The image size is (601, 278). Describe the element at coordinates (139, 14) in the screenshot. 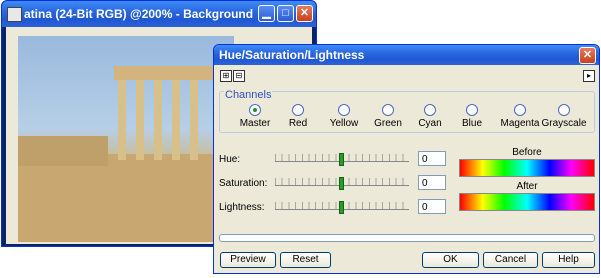

I see `image-window-title: atina (24-Bit RGB) @200% - Background` at that location.